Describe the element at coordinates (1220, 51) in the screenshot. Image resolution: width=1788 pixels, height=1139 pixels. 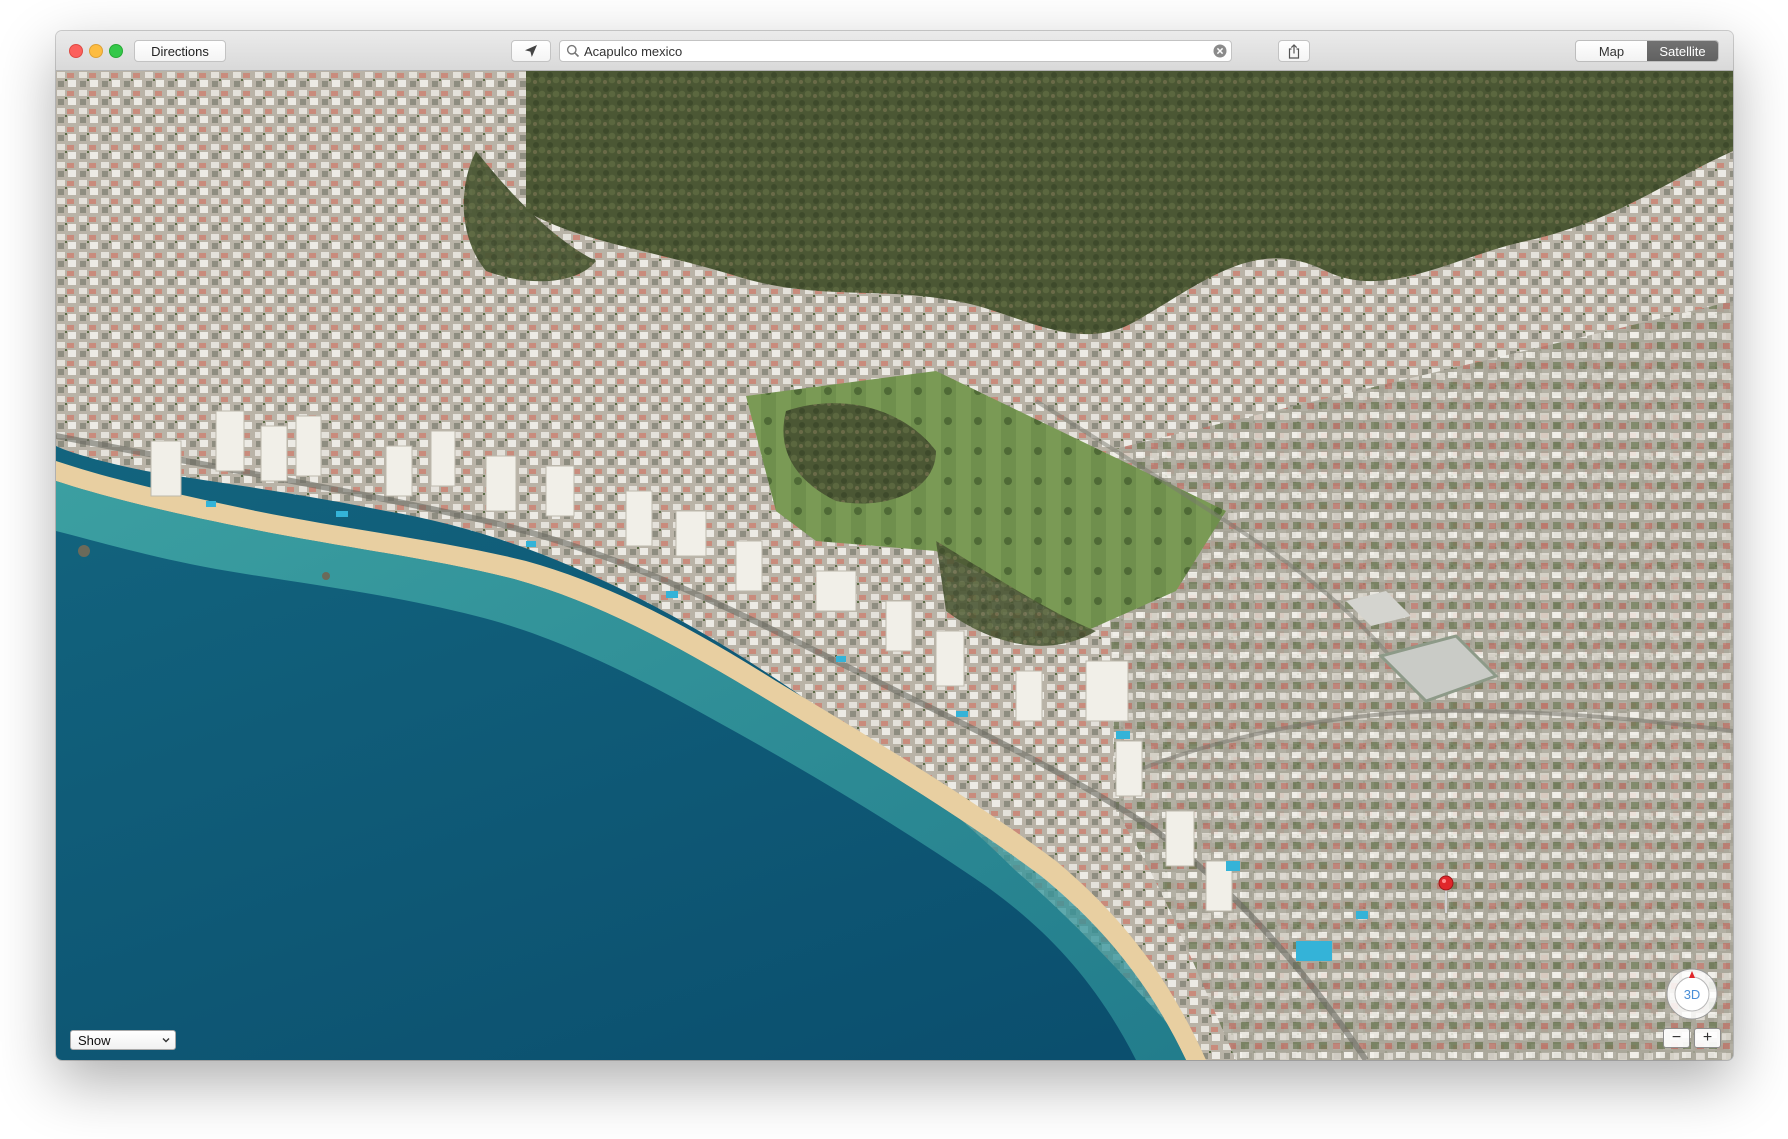
I see `clear-icon` at that location.